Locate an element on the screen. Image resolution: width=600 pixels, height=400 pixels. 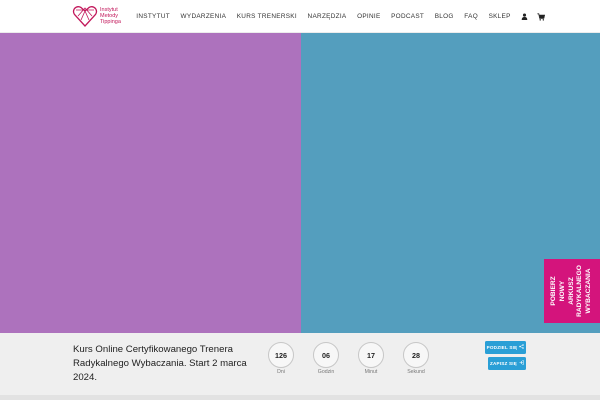
site-logo: Instytut Metody Tippinga is located at coordinates (102, 16).